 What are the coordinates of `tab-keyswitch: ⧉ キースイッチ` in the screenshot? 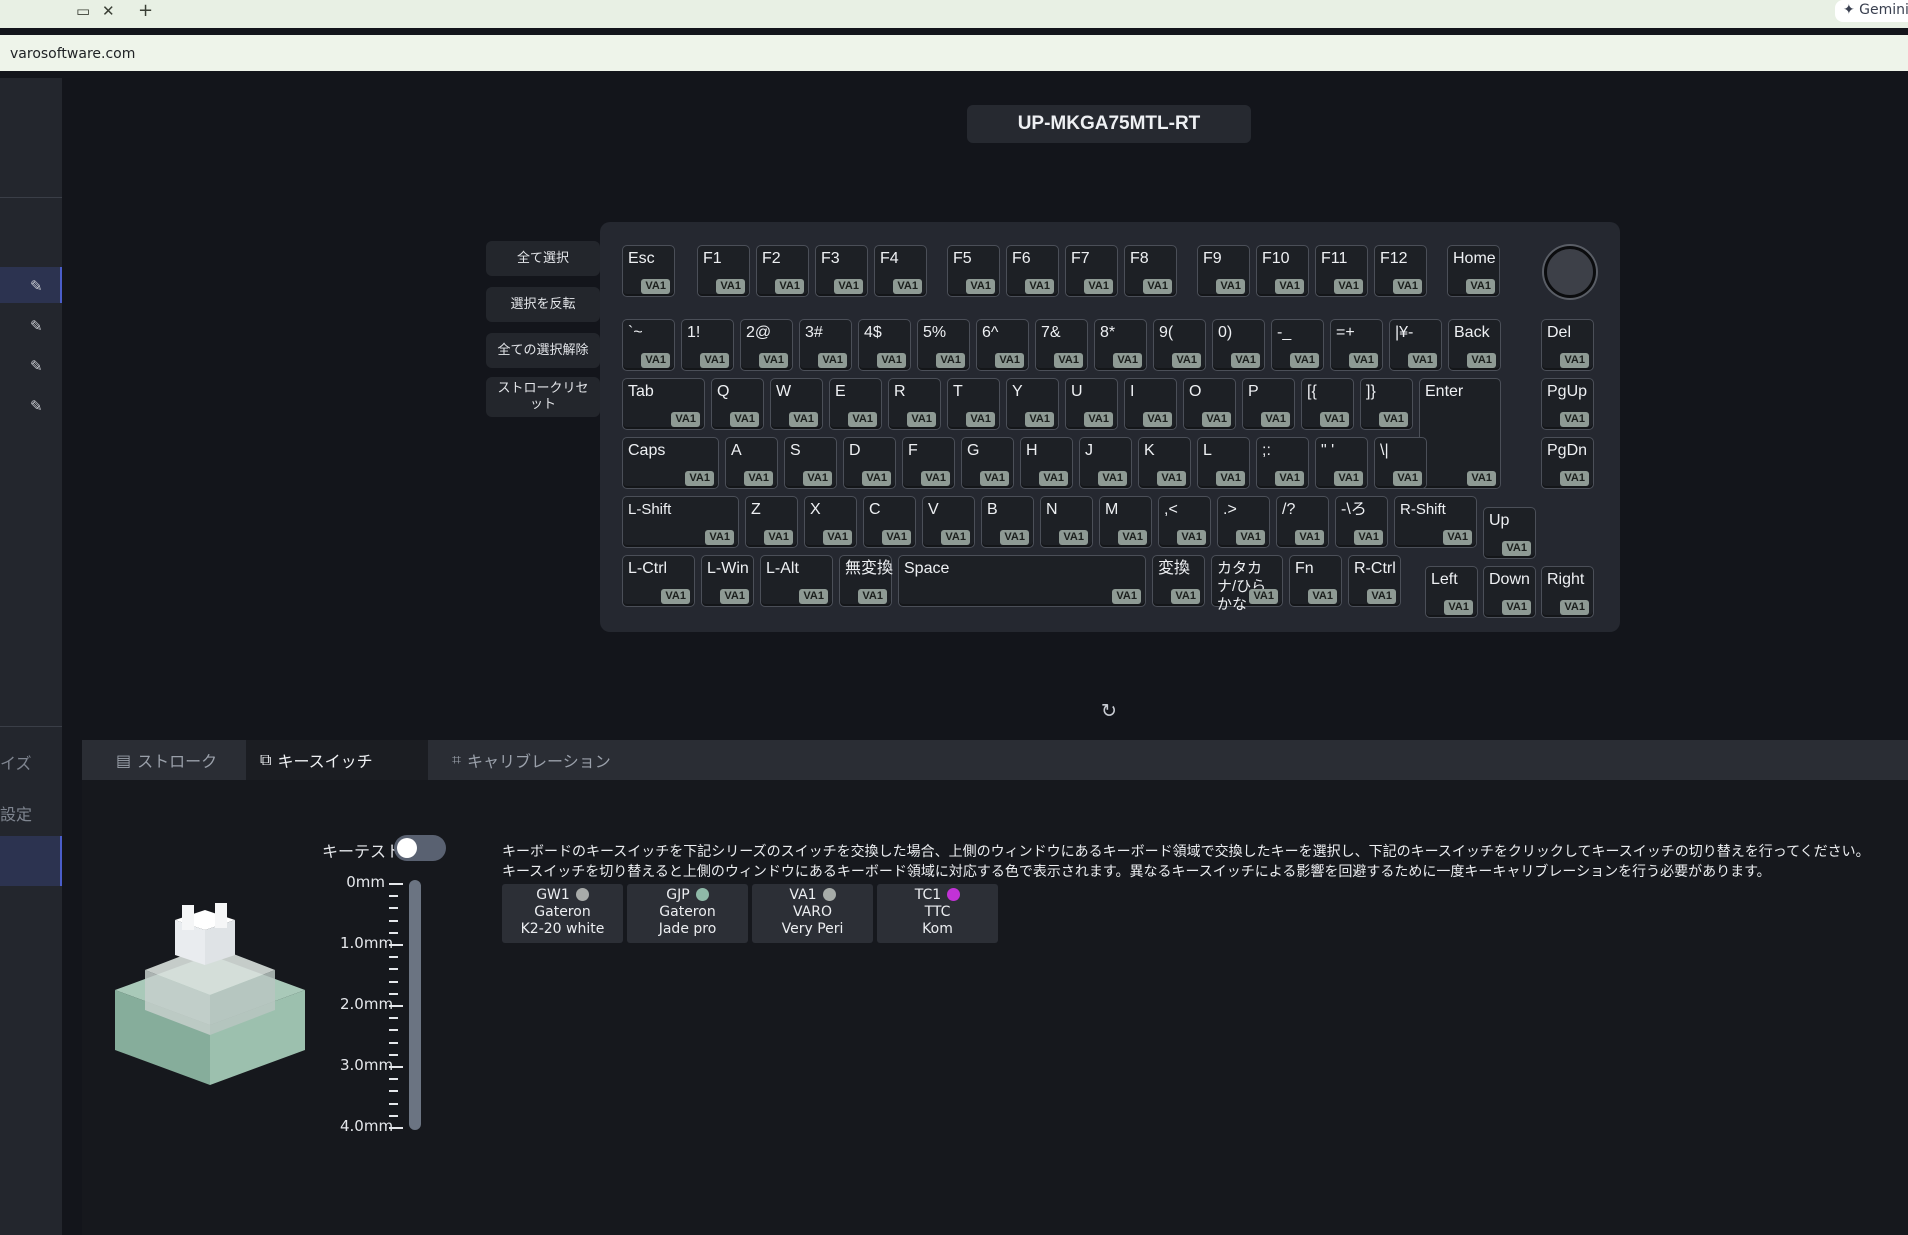 It's located at (337, 760).